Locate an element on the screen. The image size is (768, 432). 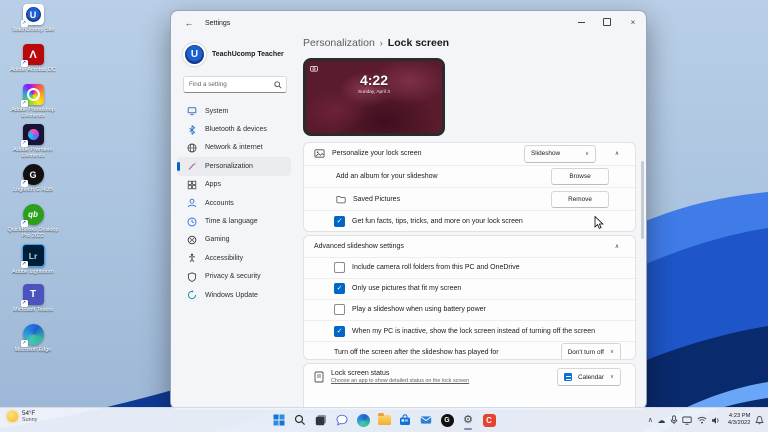
desktop-icon-lightroom: Lr ↗ Adobe Lightroom is located at coordinates (33, 262).